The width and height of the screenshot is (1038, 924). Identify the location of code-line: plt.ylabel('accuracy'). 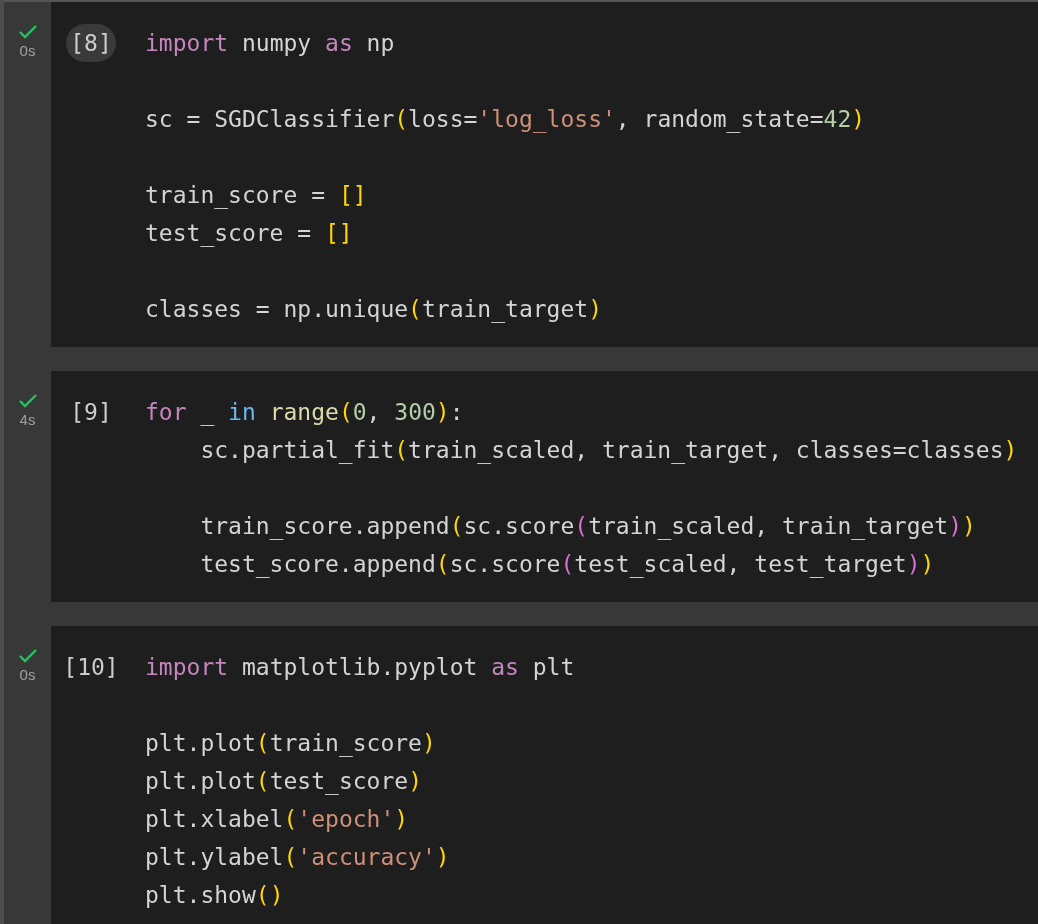
(297, 857).